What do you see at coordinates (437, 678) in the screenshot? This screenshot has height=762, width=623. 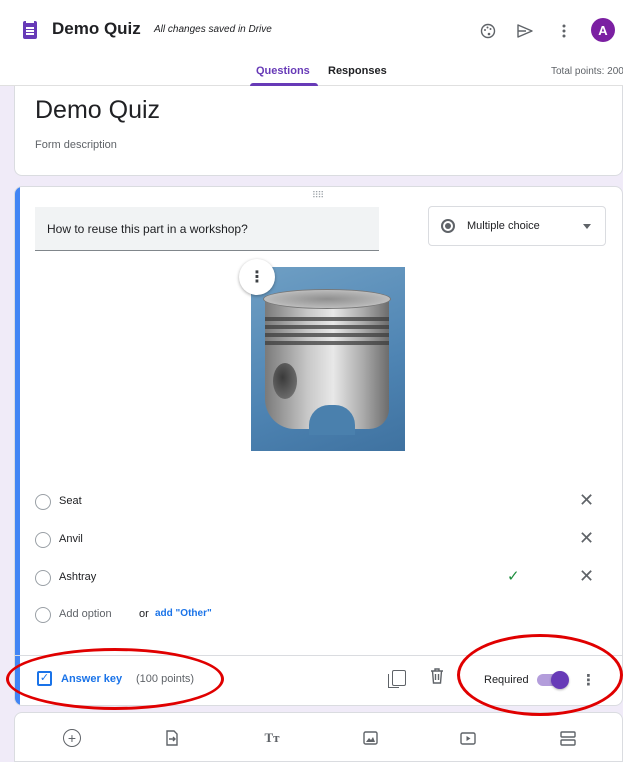 I see `delete-icon` at bounding box center [437, 678].